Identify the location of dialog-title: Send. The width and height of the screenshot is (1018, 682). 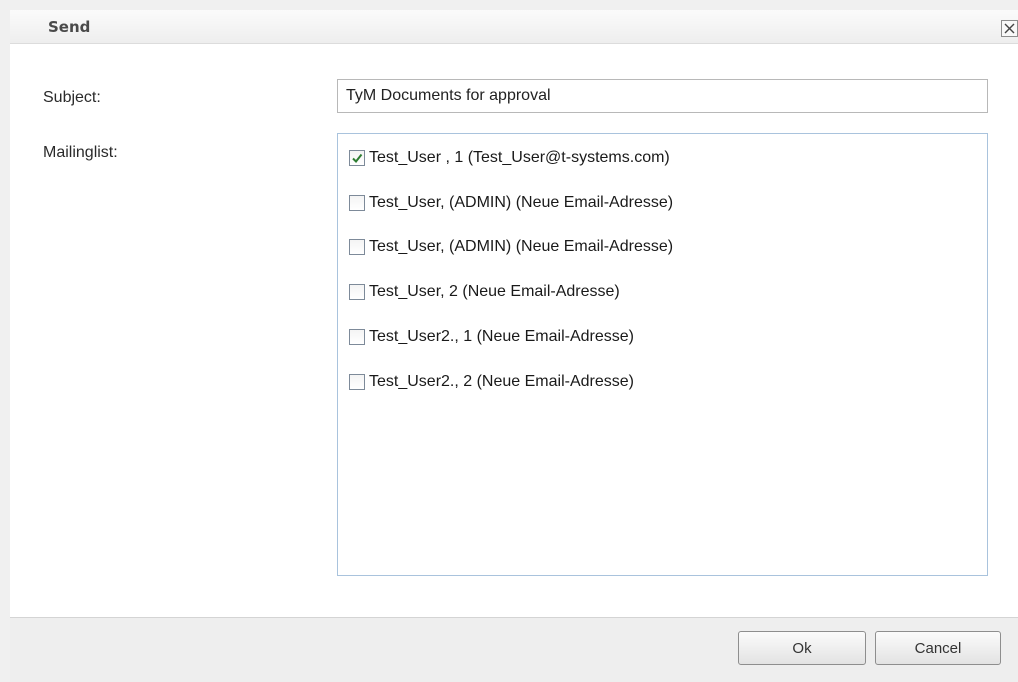
(69, 27).